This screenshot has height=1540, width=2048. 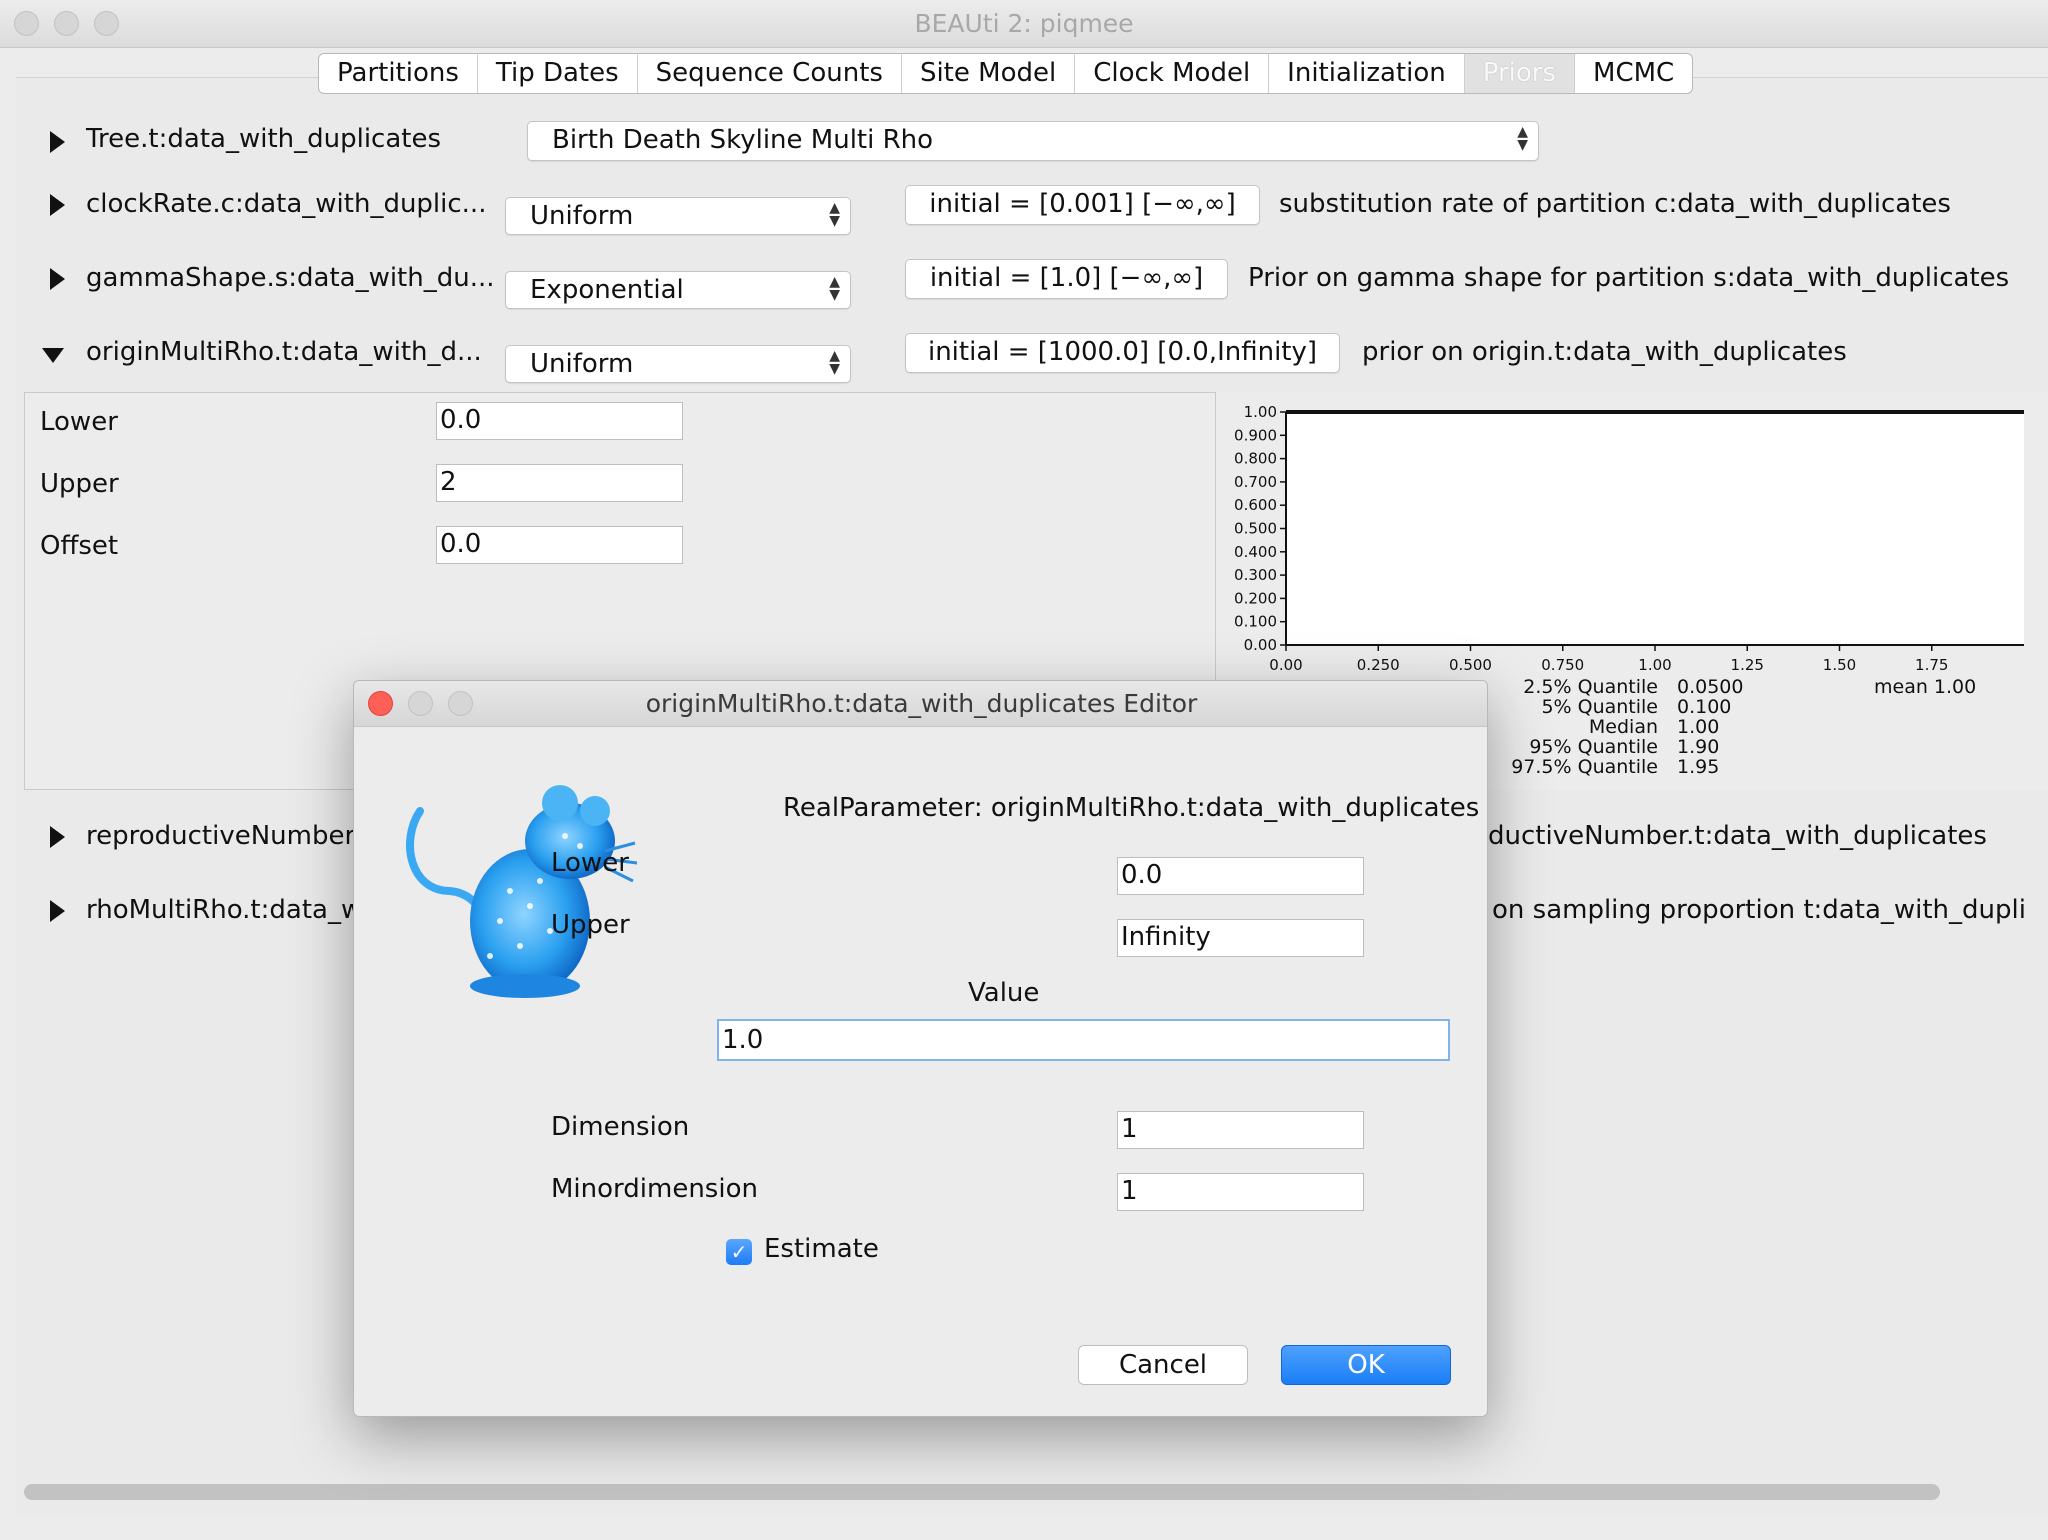 I want to click on y-tick-label: 0.800, so click(x=1255, y=459).